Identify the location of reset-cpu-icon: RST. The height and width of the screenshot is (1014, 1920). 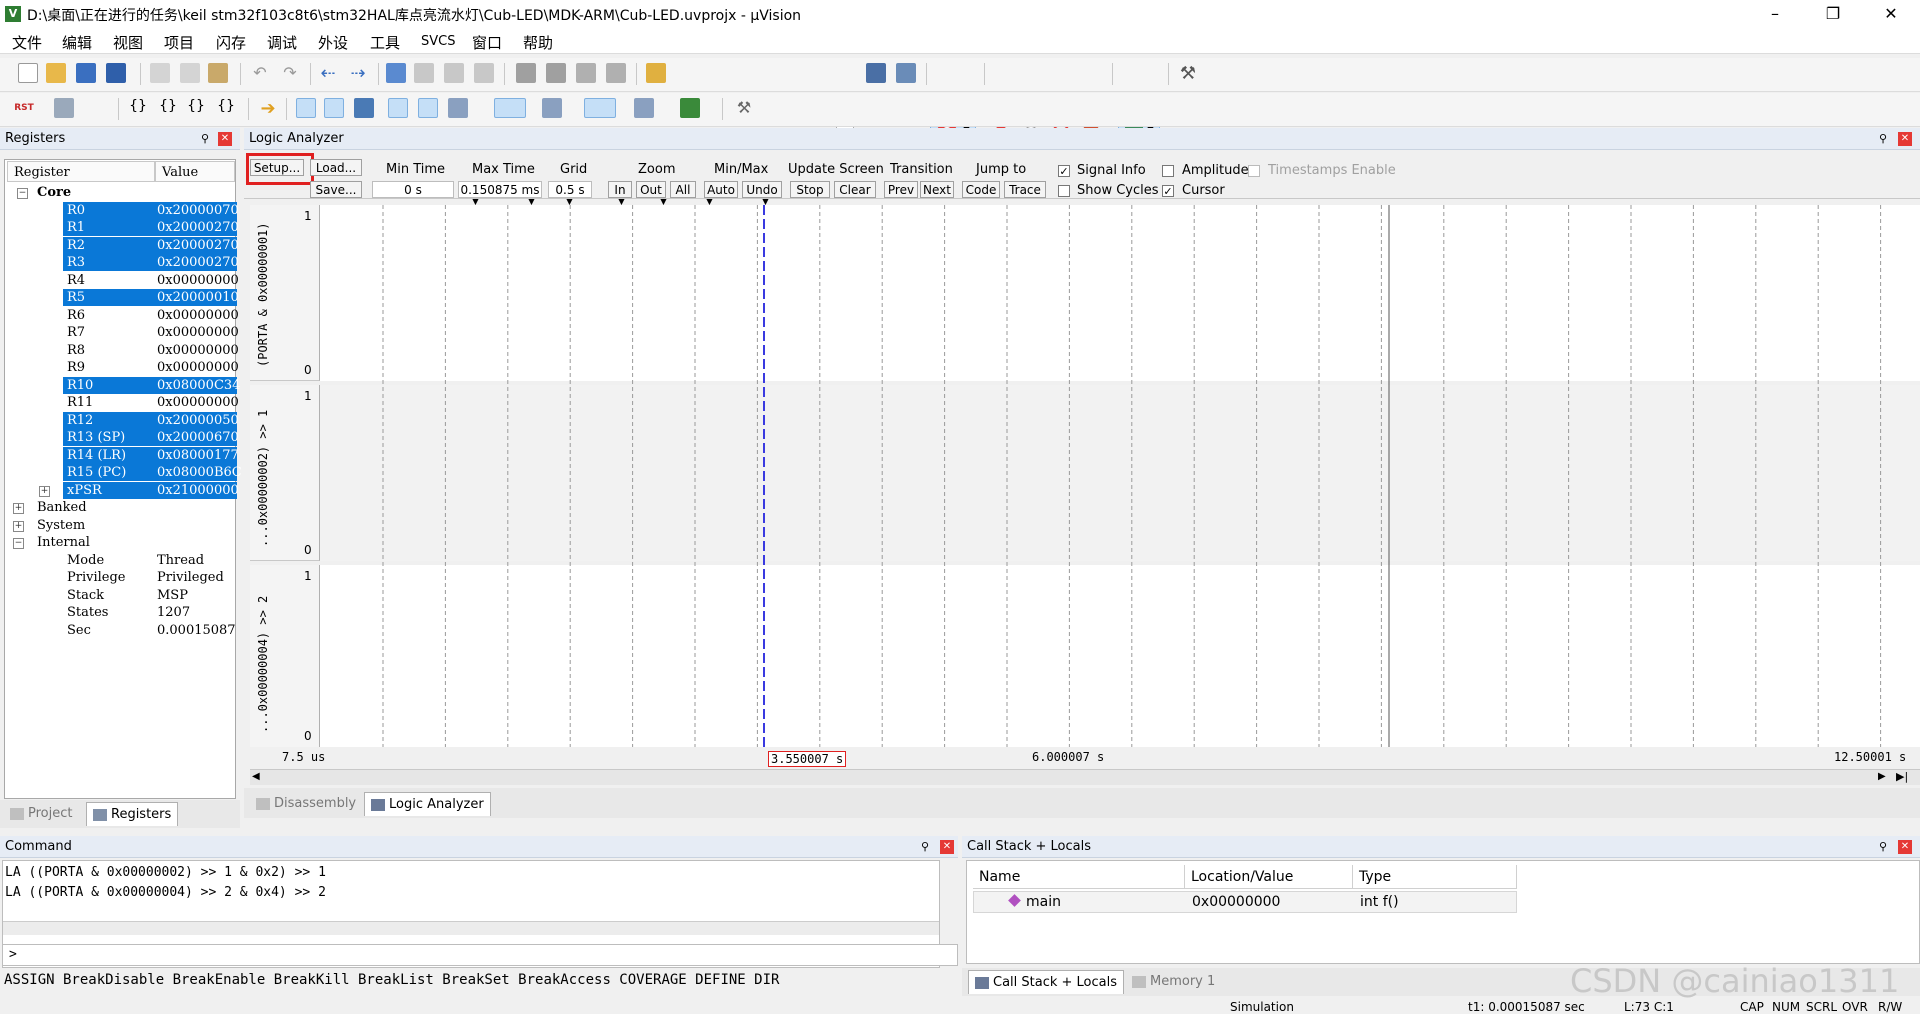
(24, 108).